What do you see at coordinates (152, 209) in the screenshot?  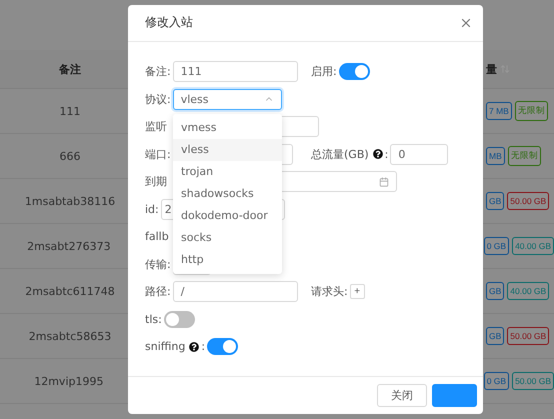 I see `field-label: id:` at bounding box center [152, 209].